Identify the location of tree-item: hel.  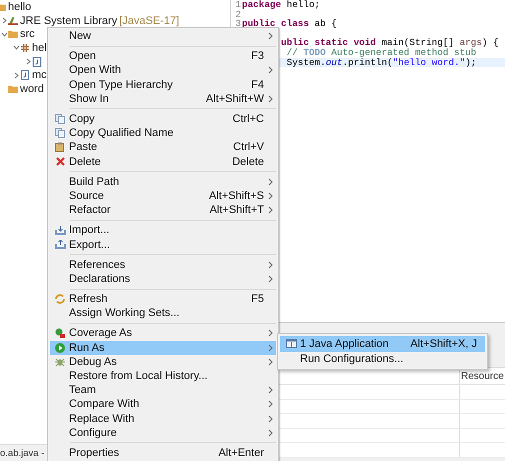
(39, 48).